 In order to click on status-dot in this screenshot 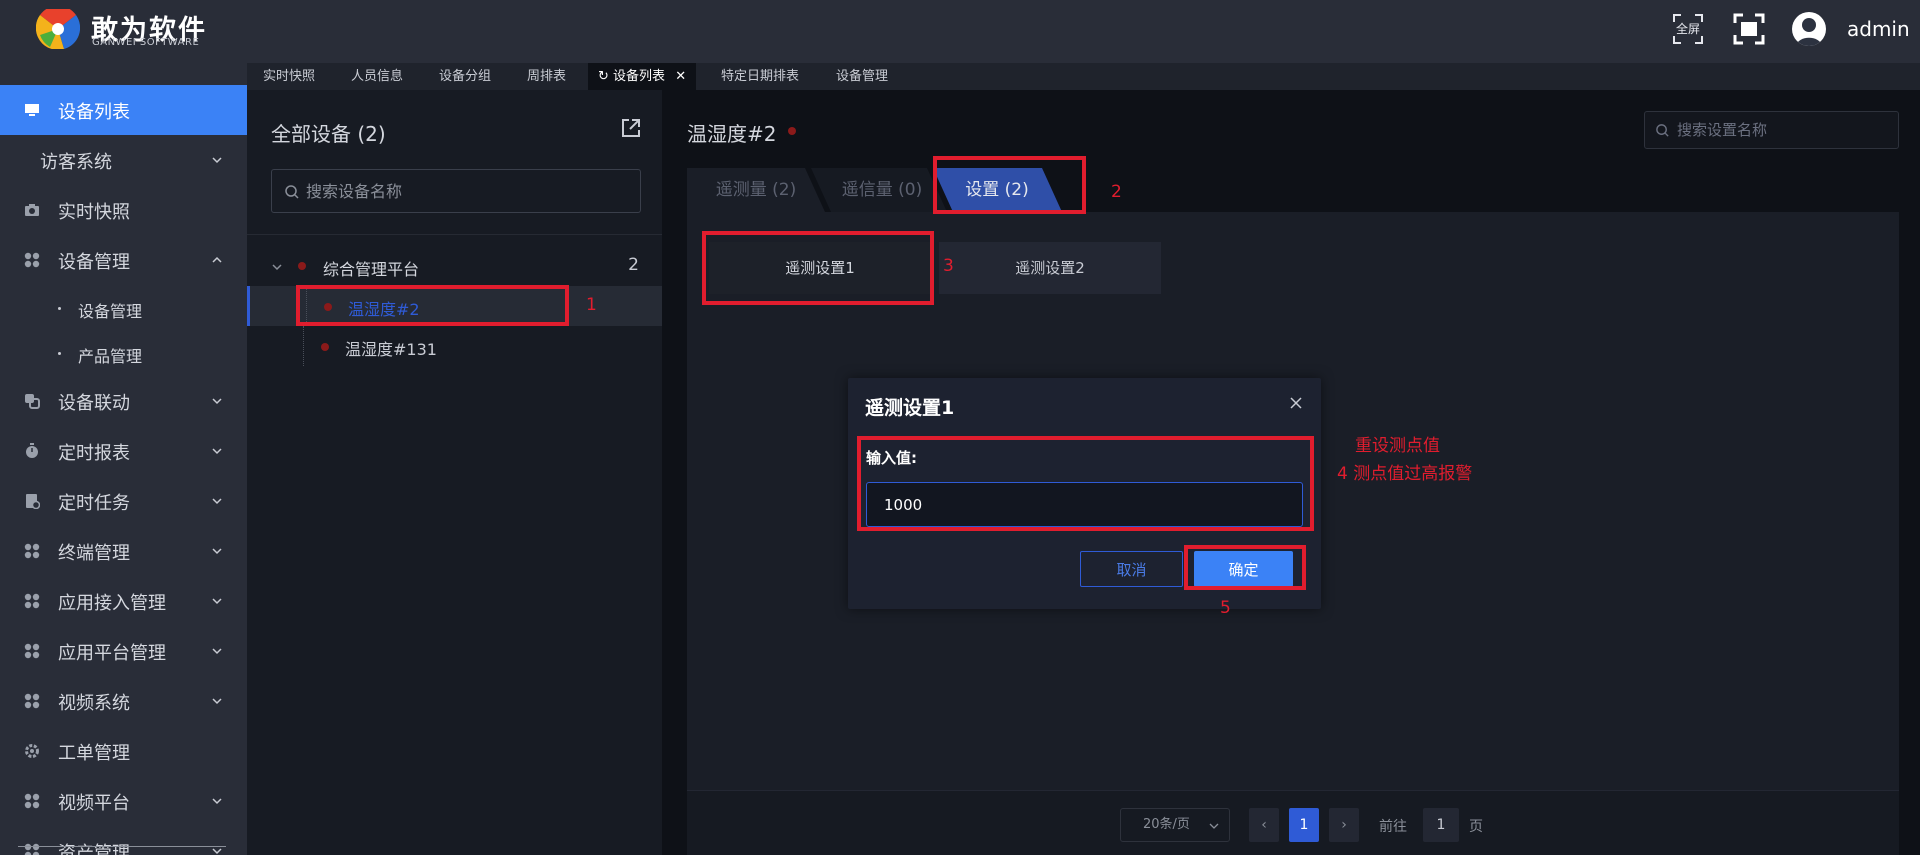, I will do `click(328, 307)`.